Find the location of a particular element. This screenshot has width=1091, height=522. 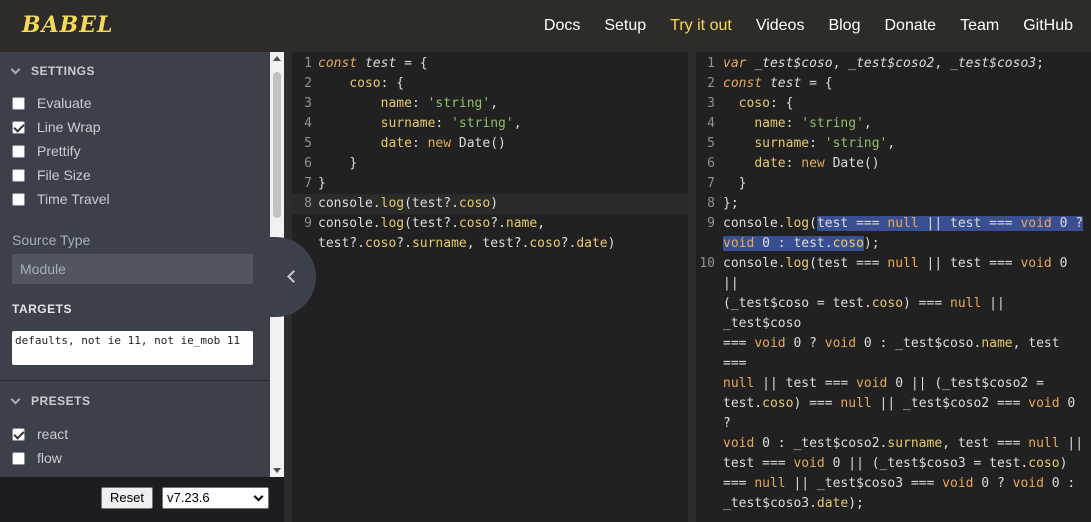

scroll-down-icon is located at coordinates (277, 470).